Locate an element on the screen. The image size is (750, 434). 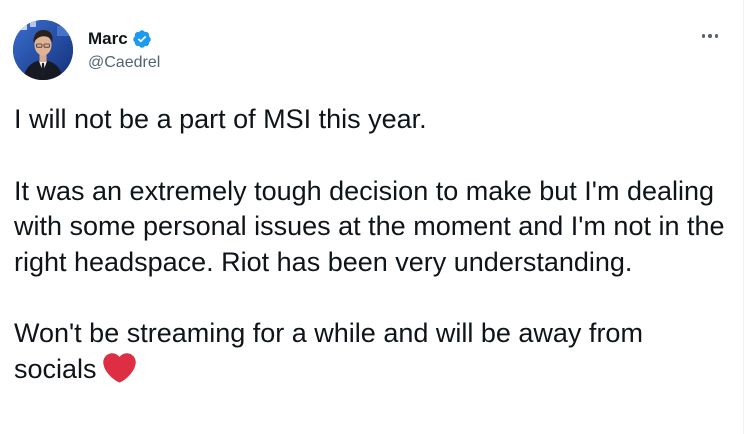
avatar is located at coordinates (43, 50).